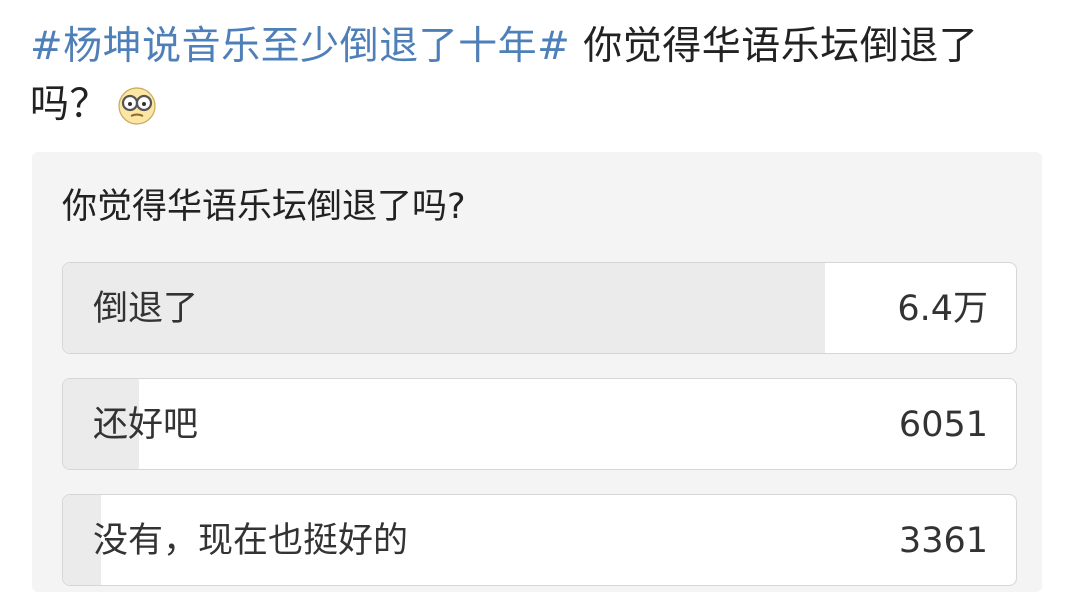 Image resolution: width=1080 pixels, height=592 pixels. What do you see at coordinates (943, 541) in the screenshot?
I see `option-count: 3361` at bounding box center [943, 541].